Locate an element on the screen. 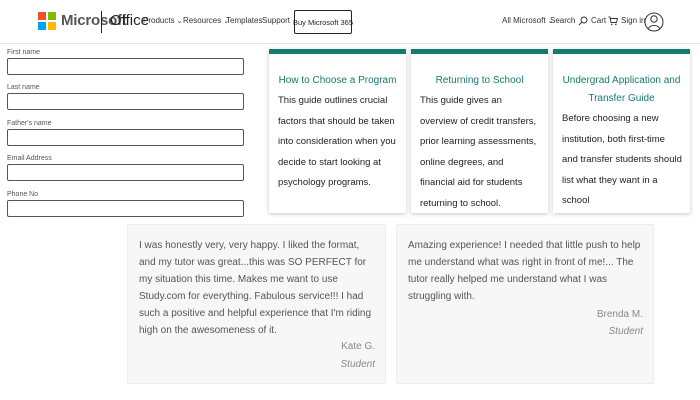 The height and width of the screenshot is (400, 700). first-name-label: First name is located at coordinates (24, 52).